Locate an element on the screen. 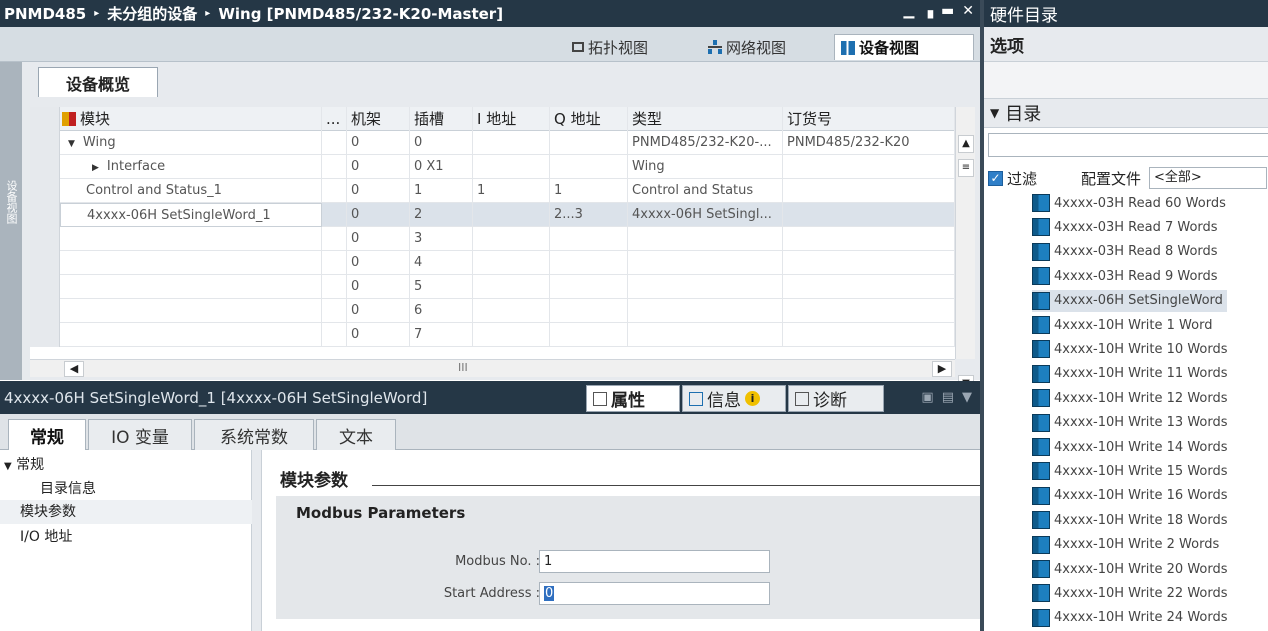 The image size is (1268, 631). cell-slot: 0 is located at coordinates (441, 143).